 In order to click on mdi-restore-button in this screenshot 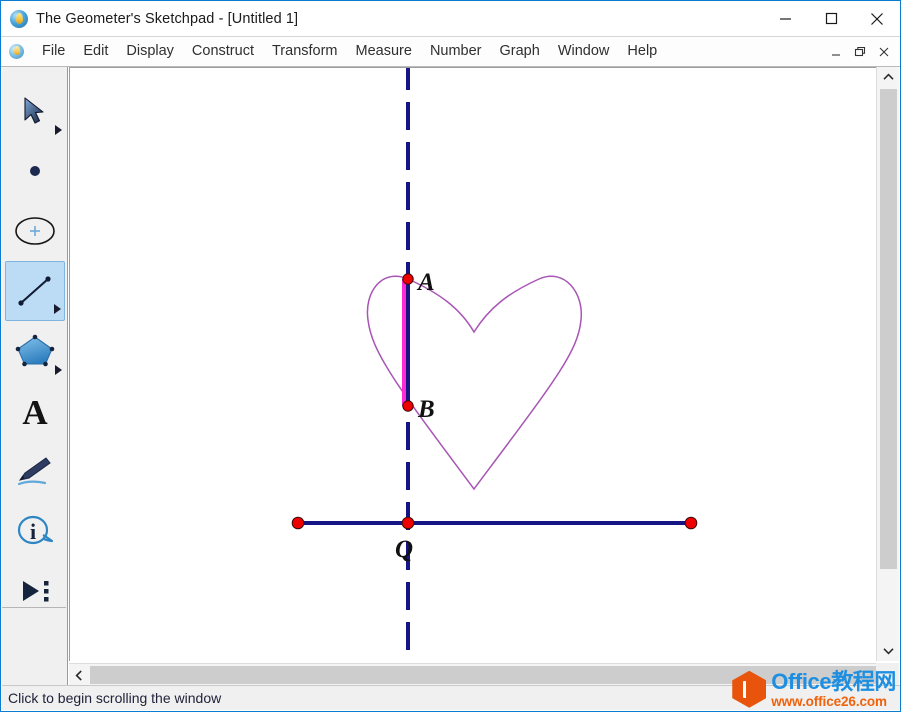, I will do `click(860, 52)`.